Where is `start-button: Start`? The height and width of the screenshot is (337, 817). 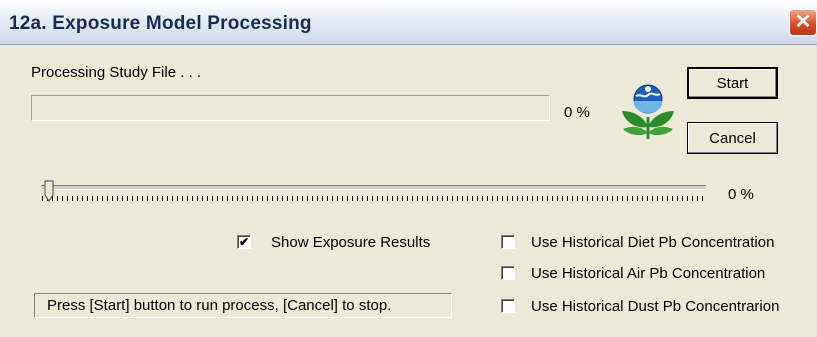
start-button: Start is located at coordinates (732, 83).